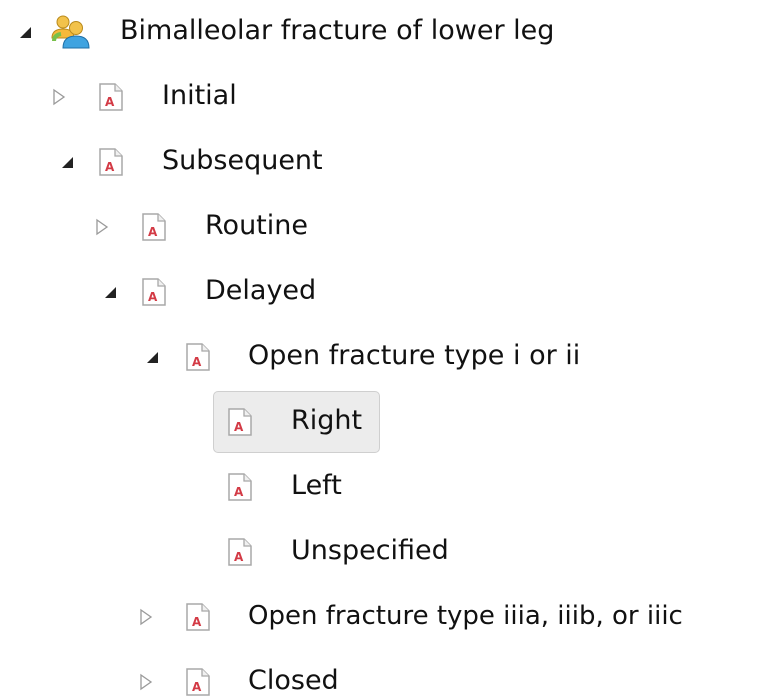  I want to click on tree-node-label: Closed, so click(293, 680).